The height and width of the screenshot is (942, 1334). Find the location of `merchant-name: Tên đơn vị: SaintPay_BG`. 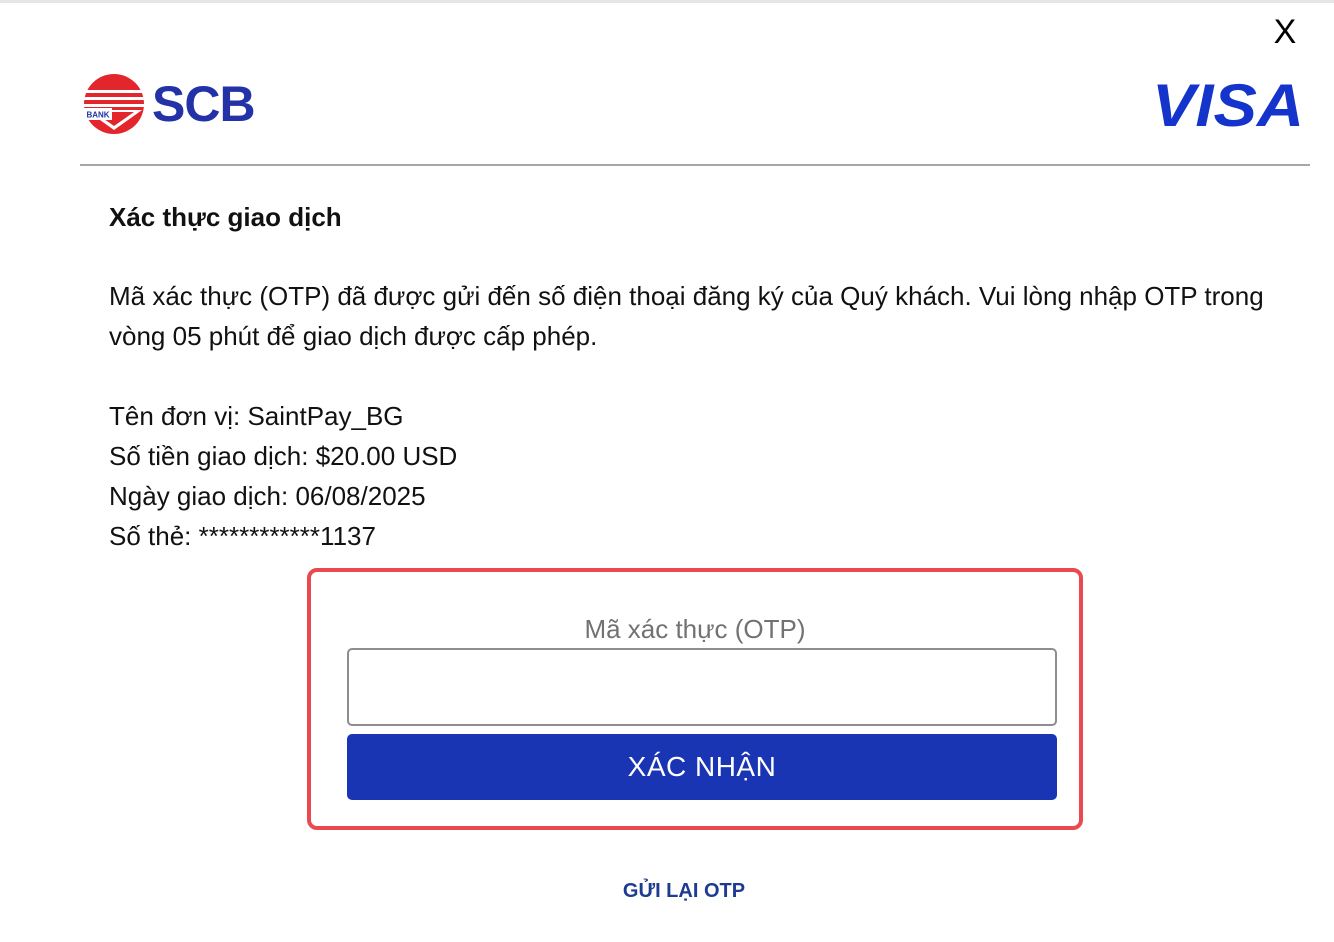

merchant-name: Tên đơn vị: SaintPay_BG is located at coordinates (256, 416).